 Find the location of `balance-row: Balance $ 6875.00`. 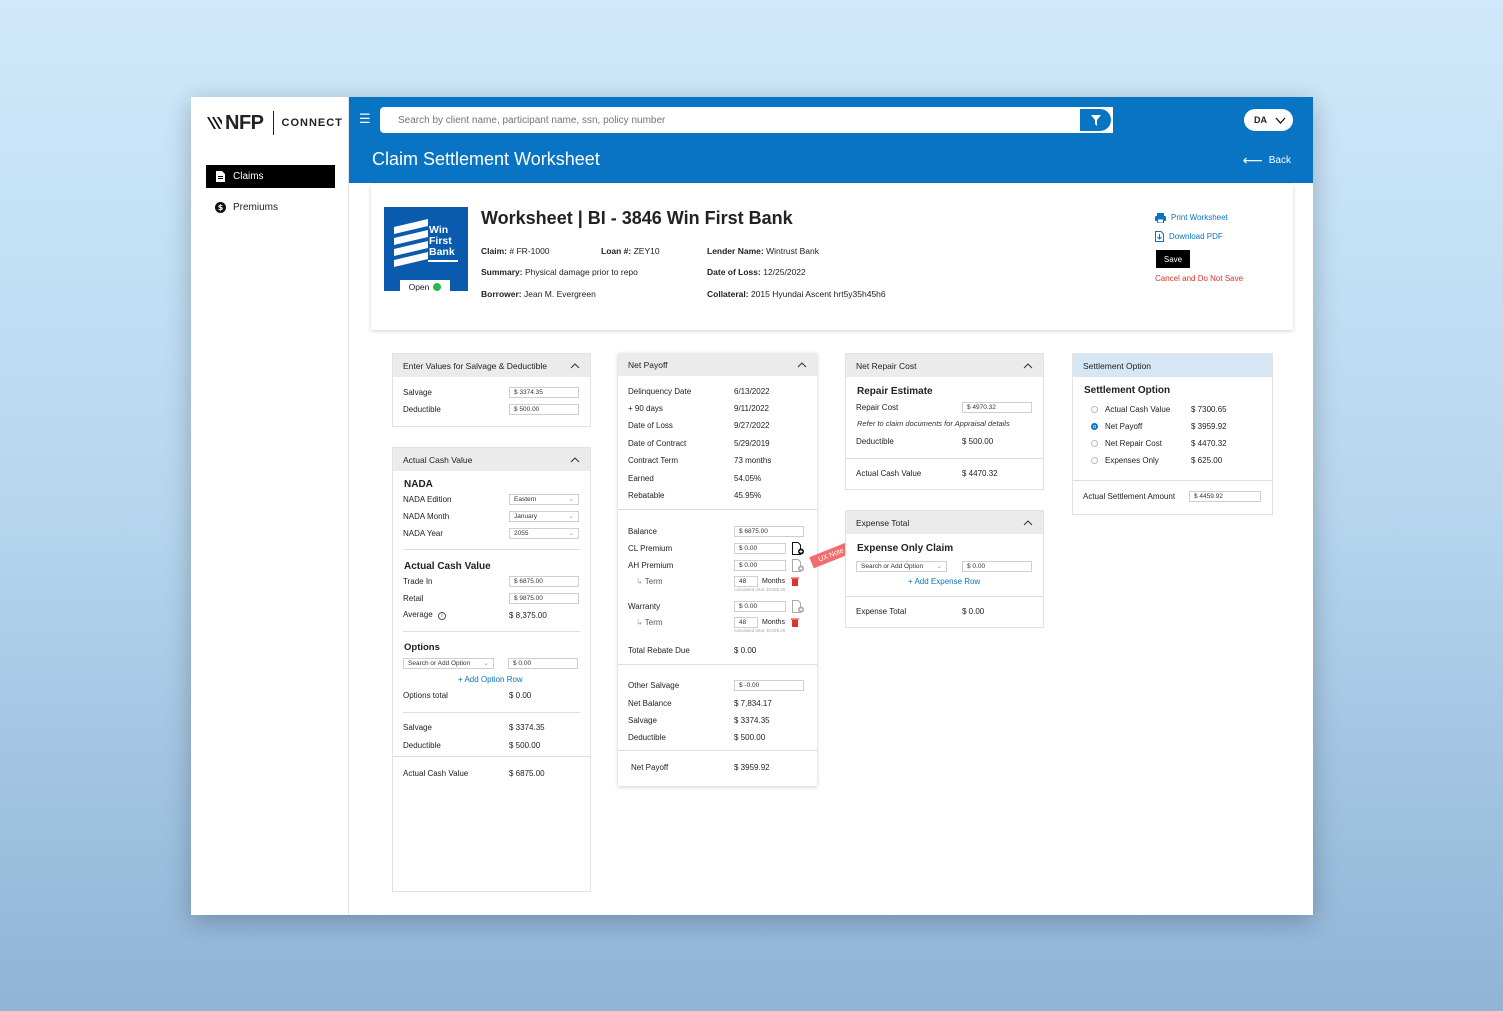

balance-row: Balance $ 6875.00 is located at coordinates (717, 531).